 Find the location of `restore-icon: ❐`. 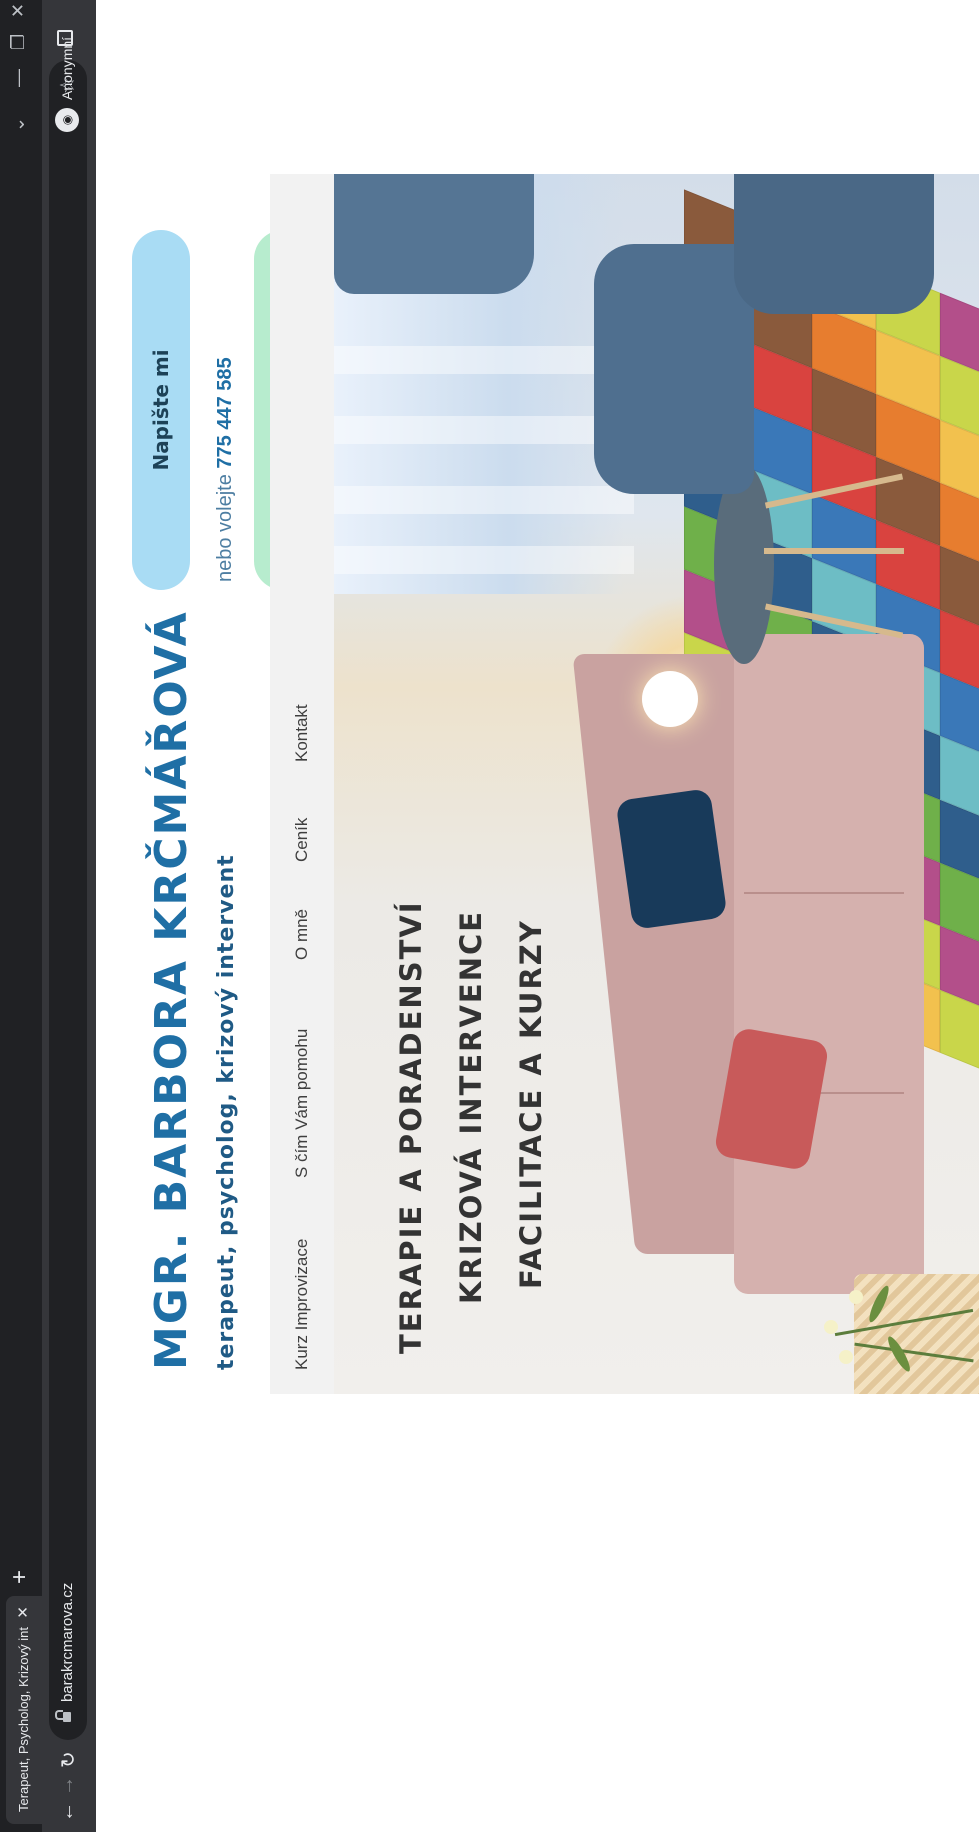

restore-icon: ❐ is located at coordinates (18, 42).